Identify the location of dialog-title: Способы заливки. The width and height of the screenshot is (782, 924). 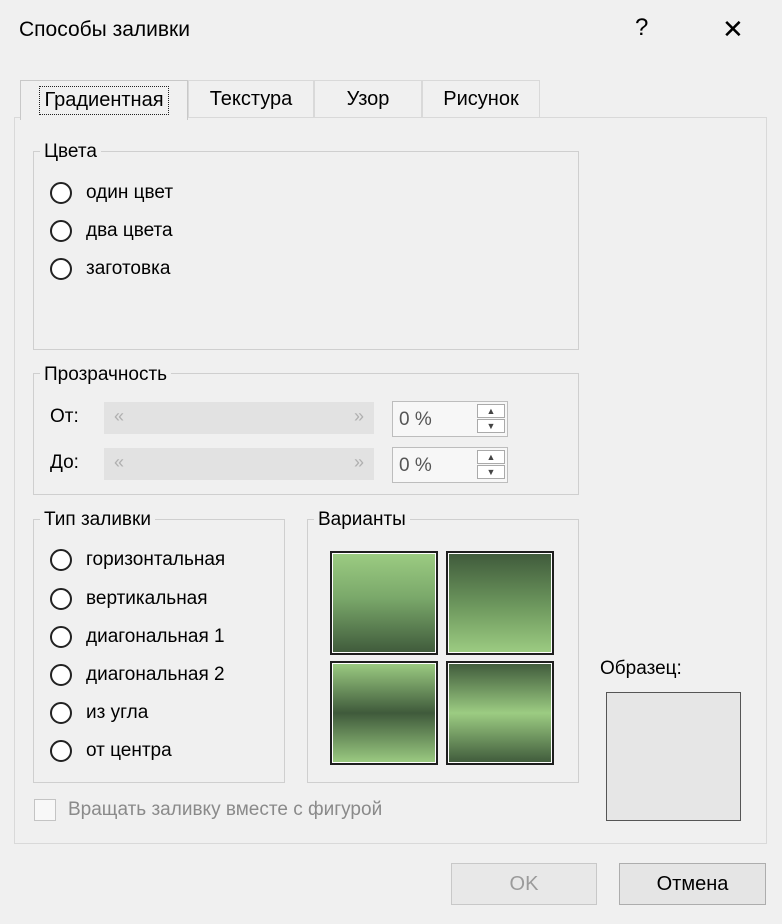
(104, 29).